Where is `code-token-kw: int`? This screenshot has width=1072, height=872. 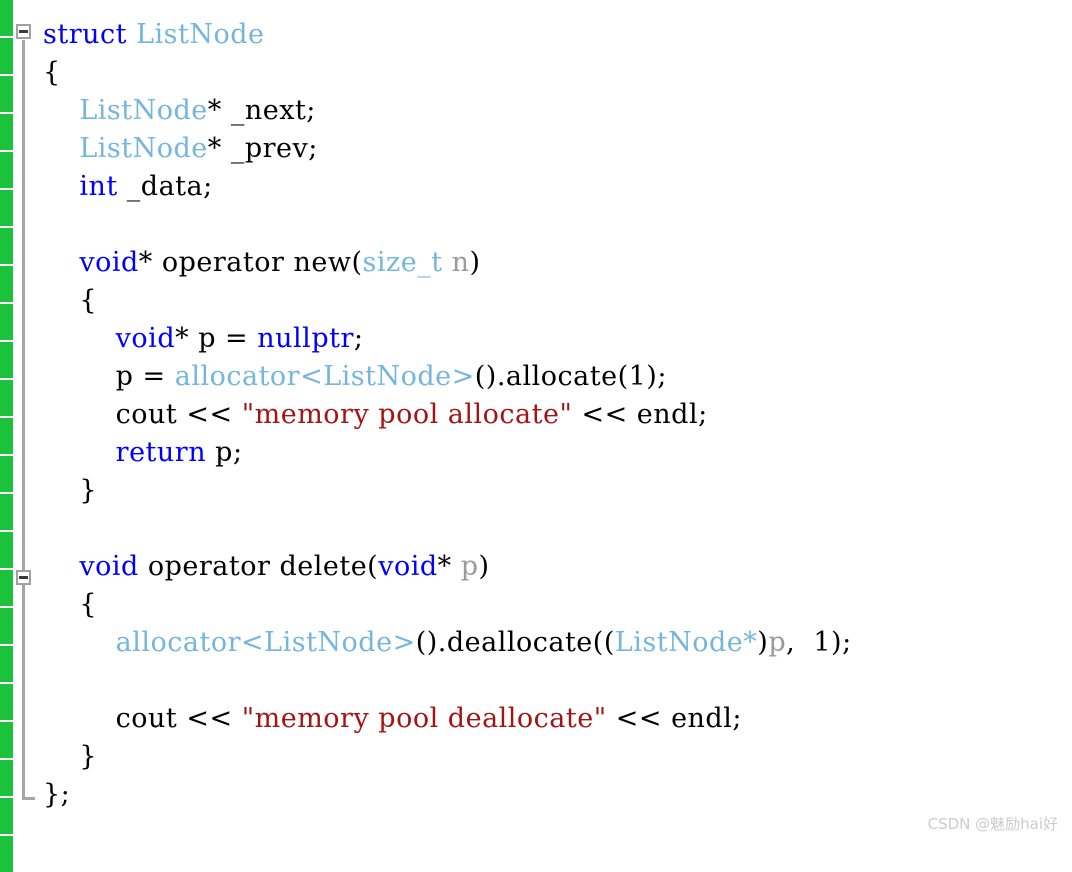
code-token-kw: int is located at coordinates (98, 186).